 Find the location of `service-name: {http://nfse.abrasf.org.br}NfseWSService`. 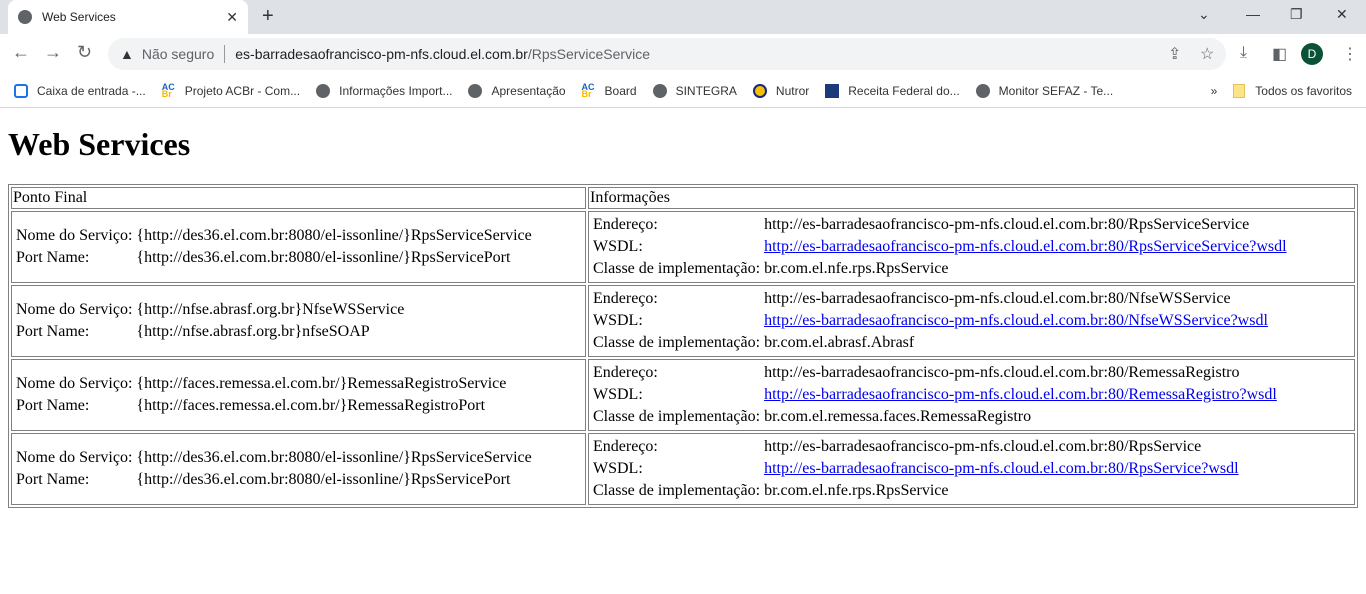

service-name: {http://nfse.abrasf.org.br}NfseWSService is located at coordinates (270, 309).